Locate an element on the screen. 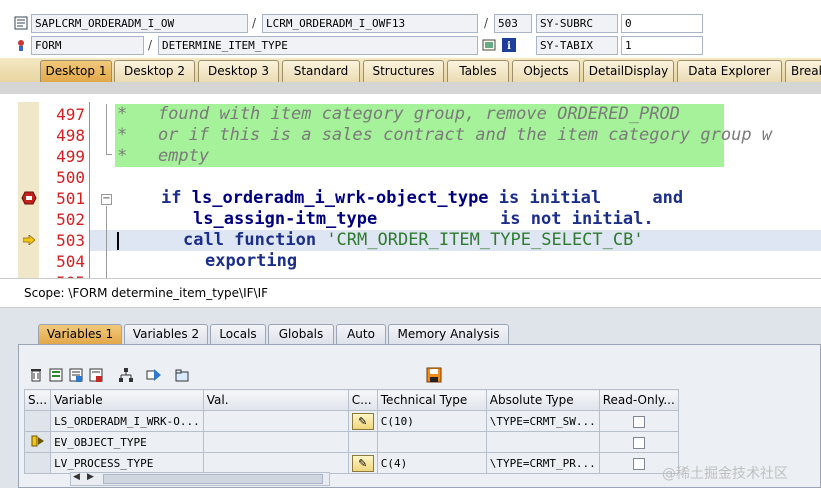  tab-memory-analysis: Memory Analysis is located at coordinates (448, 334).